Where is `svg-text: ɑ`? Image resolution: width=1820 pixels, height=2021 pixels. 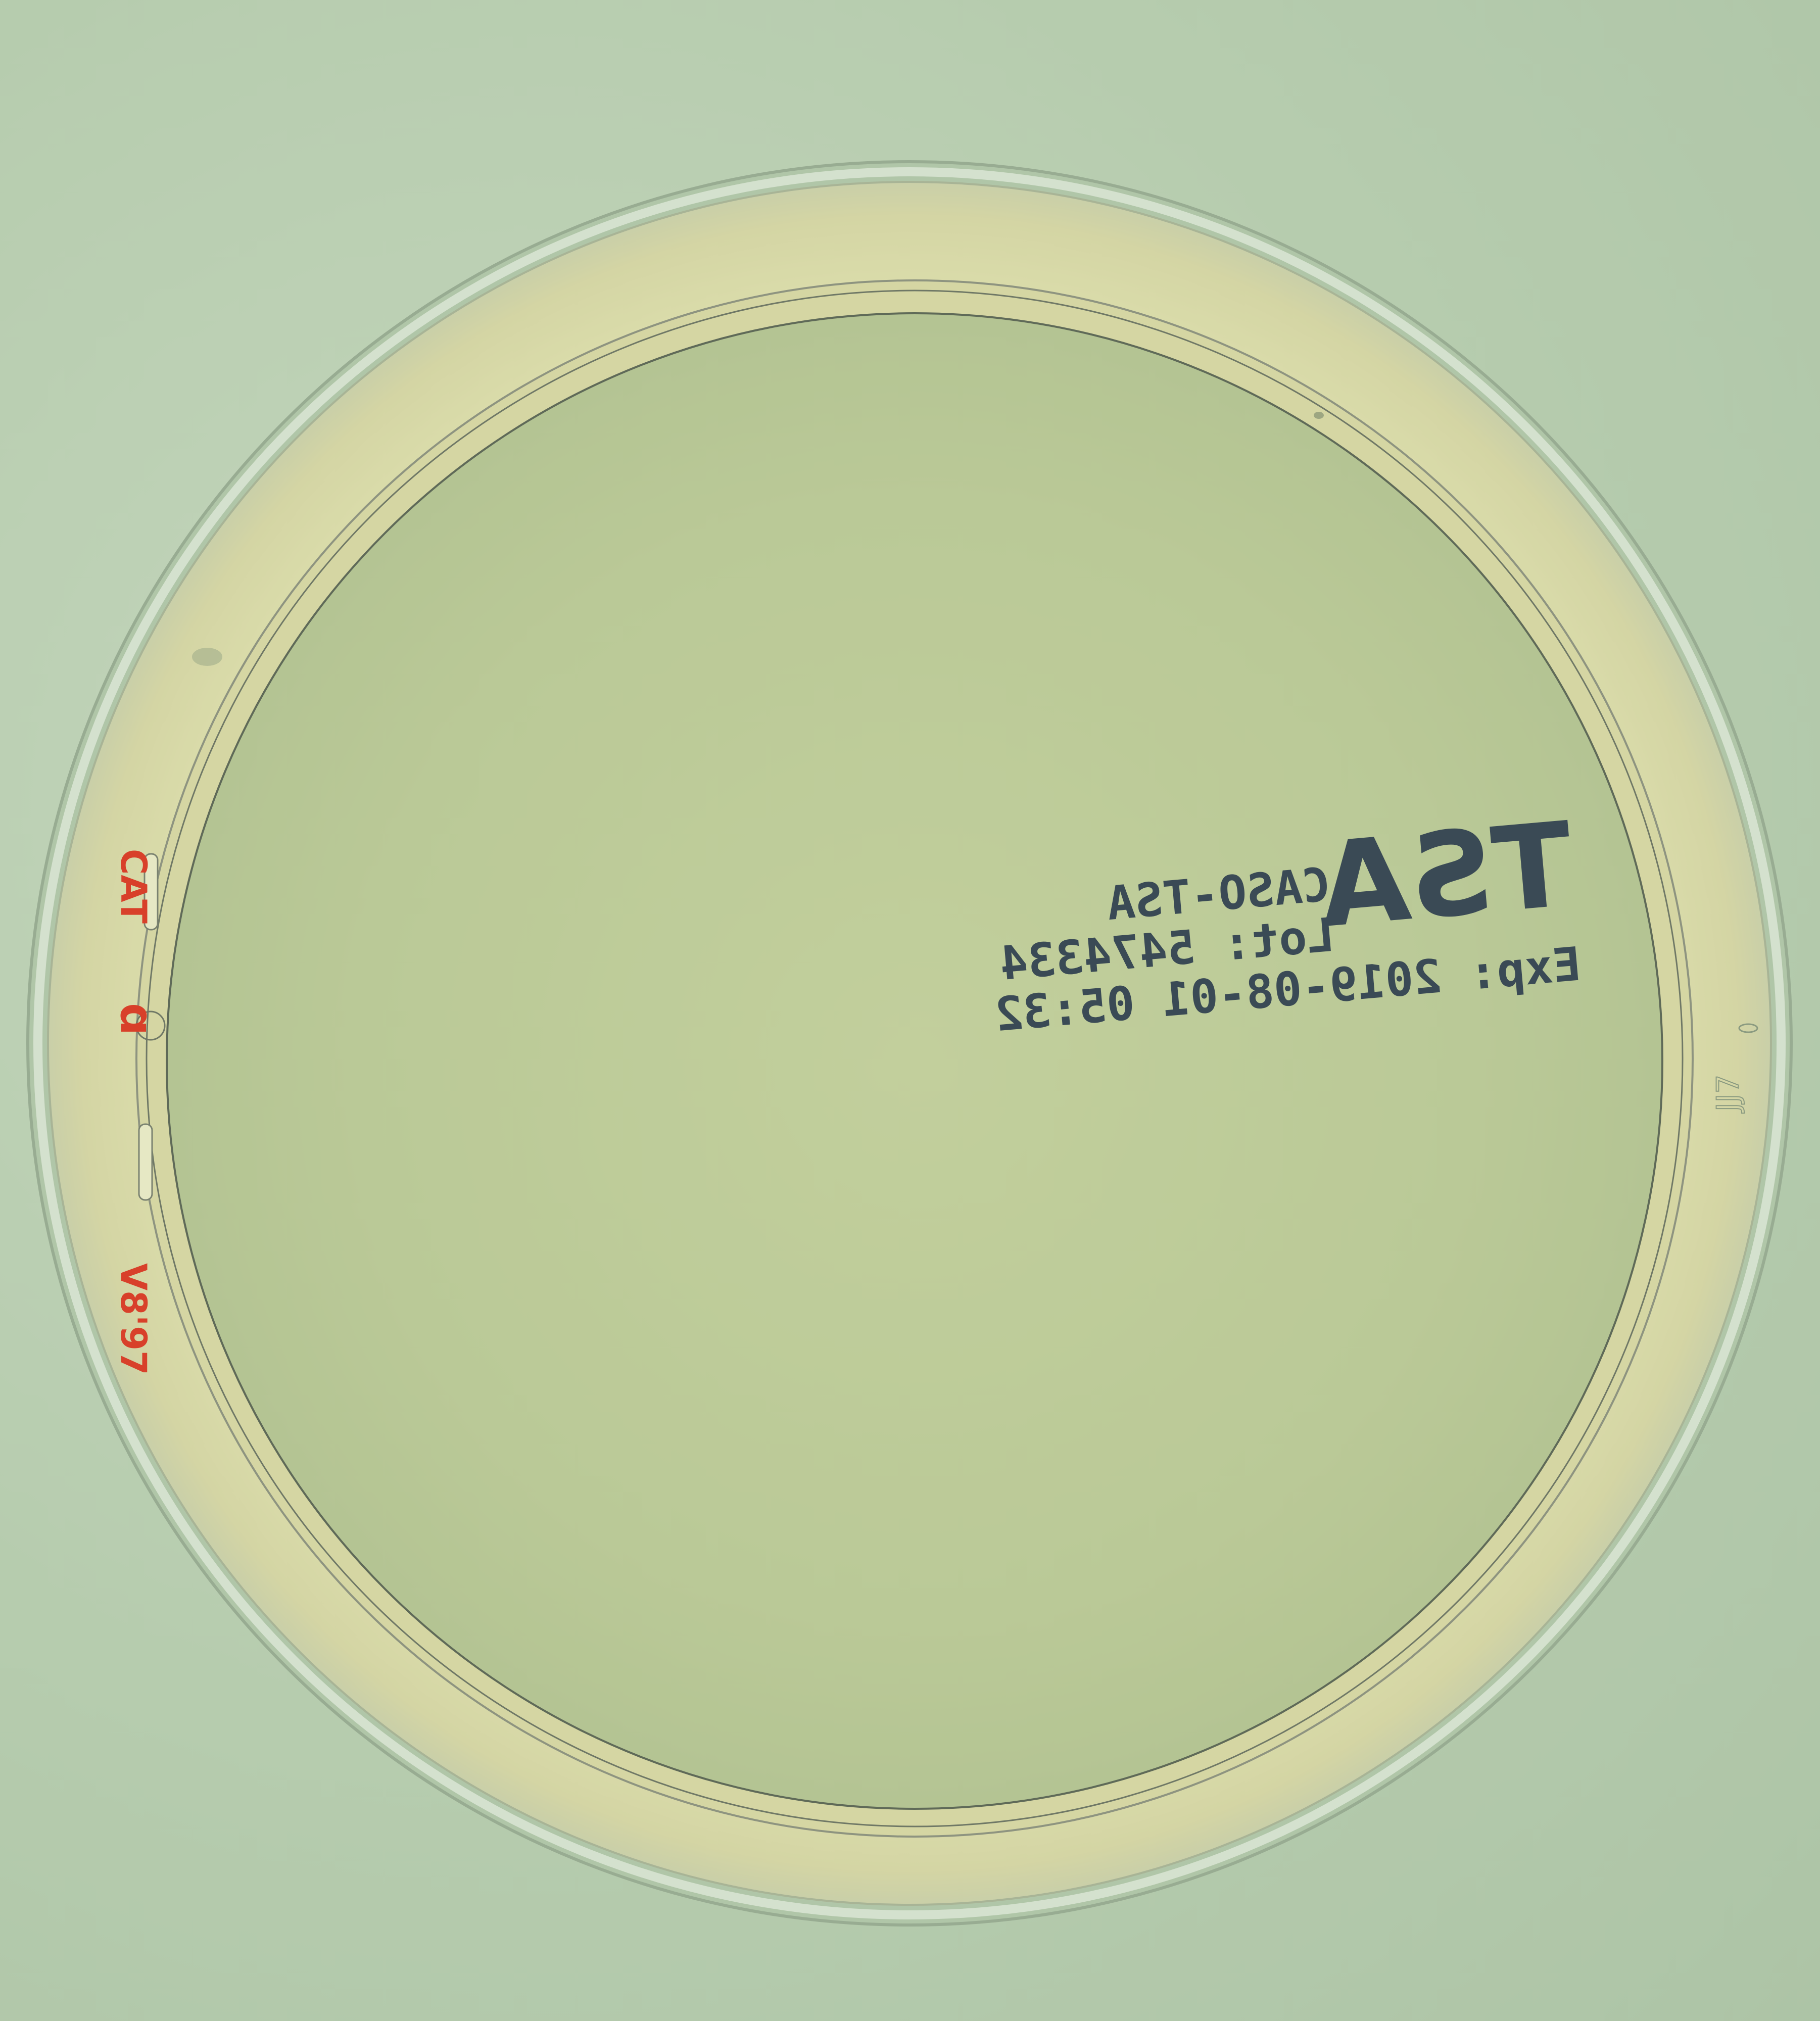
svg-text: ɑ is located at coordinates (137, 1019).